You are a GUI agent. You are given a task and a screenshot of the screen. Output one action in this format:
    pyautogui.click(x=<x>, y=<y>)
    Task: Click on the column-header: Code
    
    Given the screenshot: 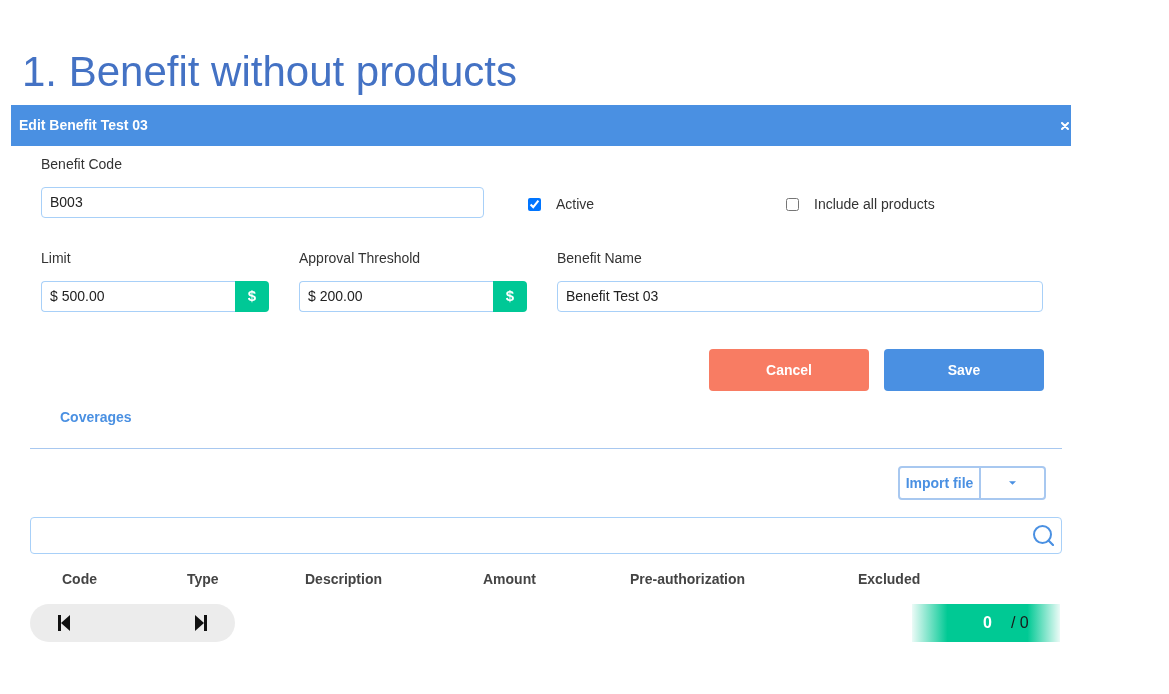 What is the action you would take?
    pyautogui.click(x=79, y=579)
    